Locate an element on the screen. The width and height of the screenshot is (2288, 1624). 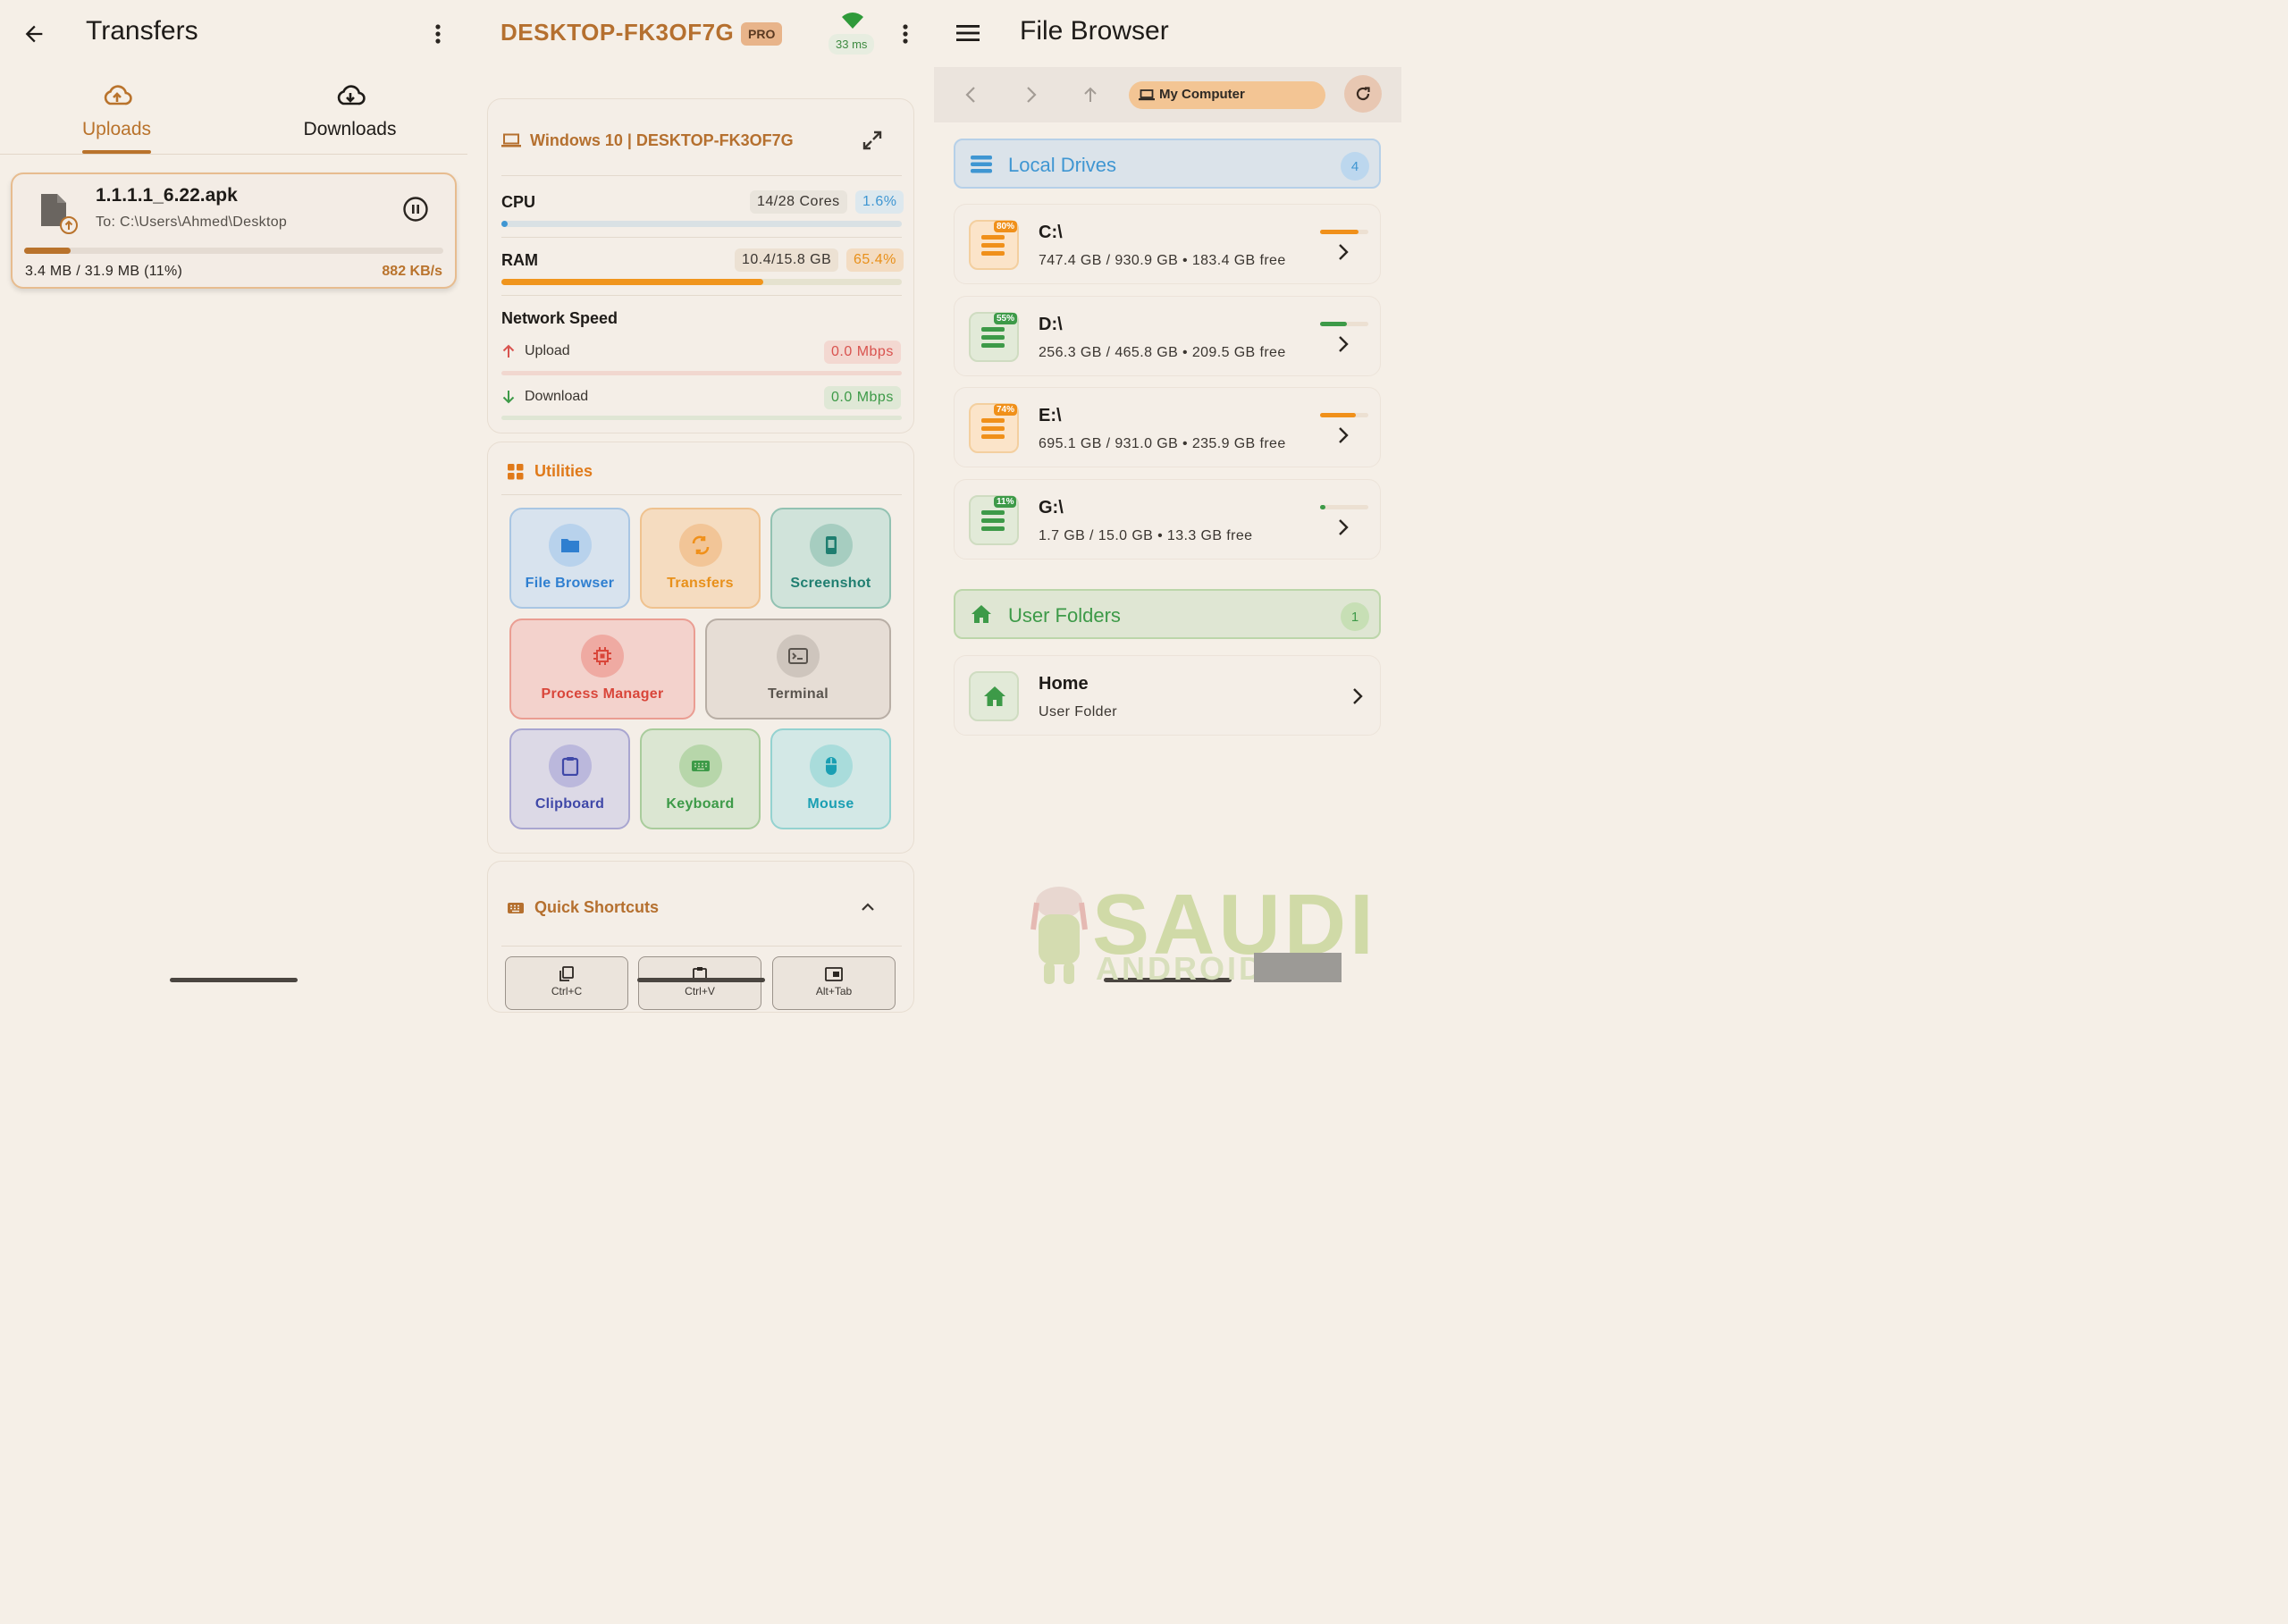
utility-terminal: Terminal is located at coordinates (798, 668).